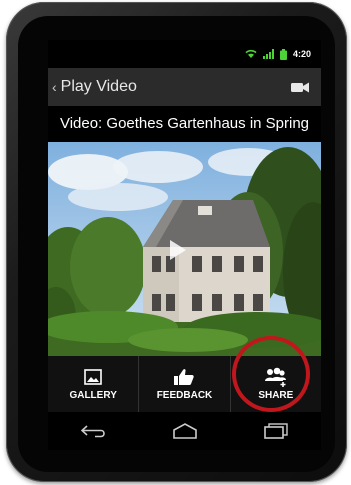 This screenshot has width=351, height=485. I want to click on navigation-bar, so click(184, 431).